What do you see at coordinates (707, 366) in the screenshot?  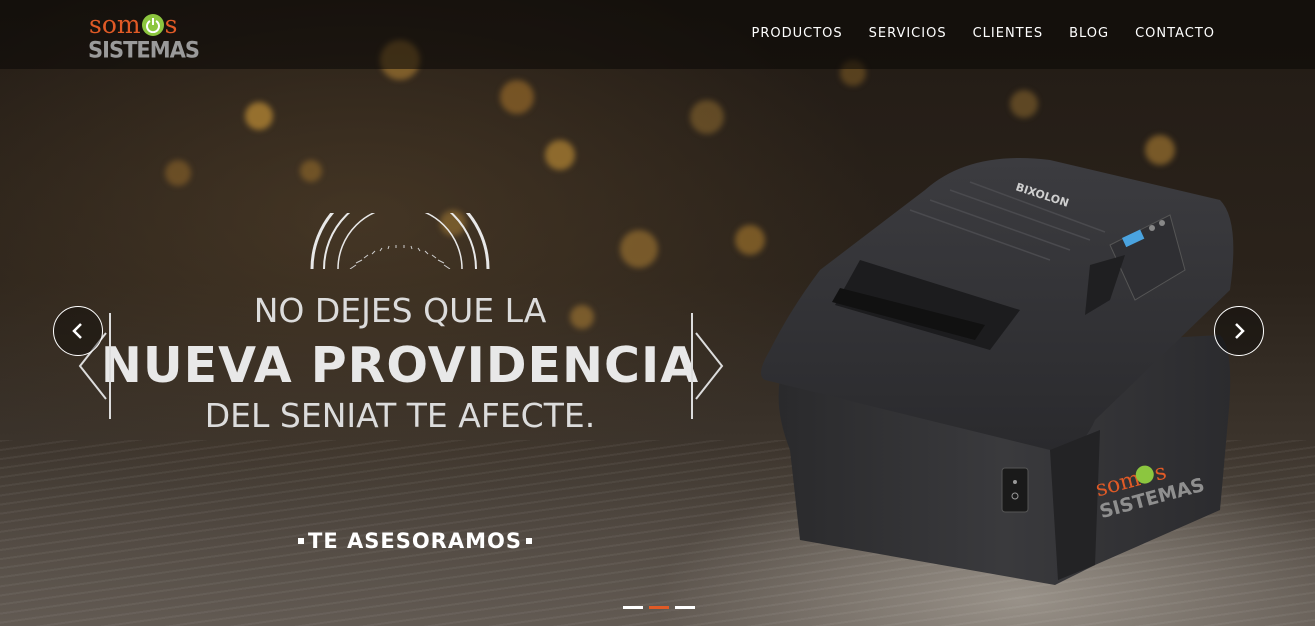 I see `bracket-right-decoration` at bounding box center [707, 366].